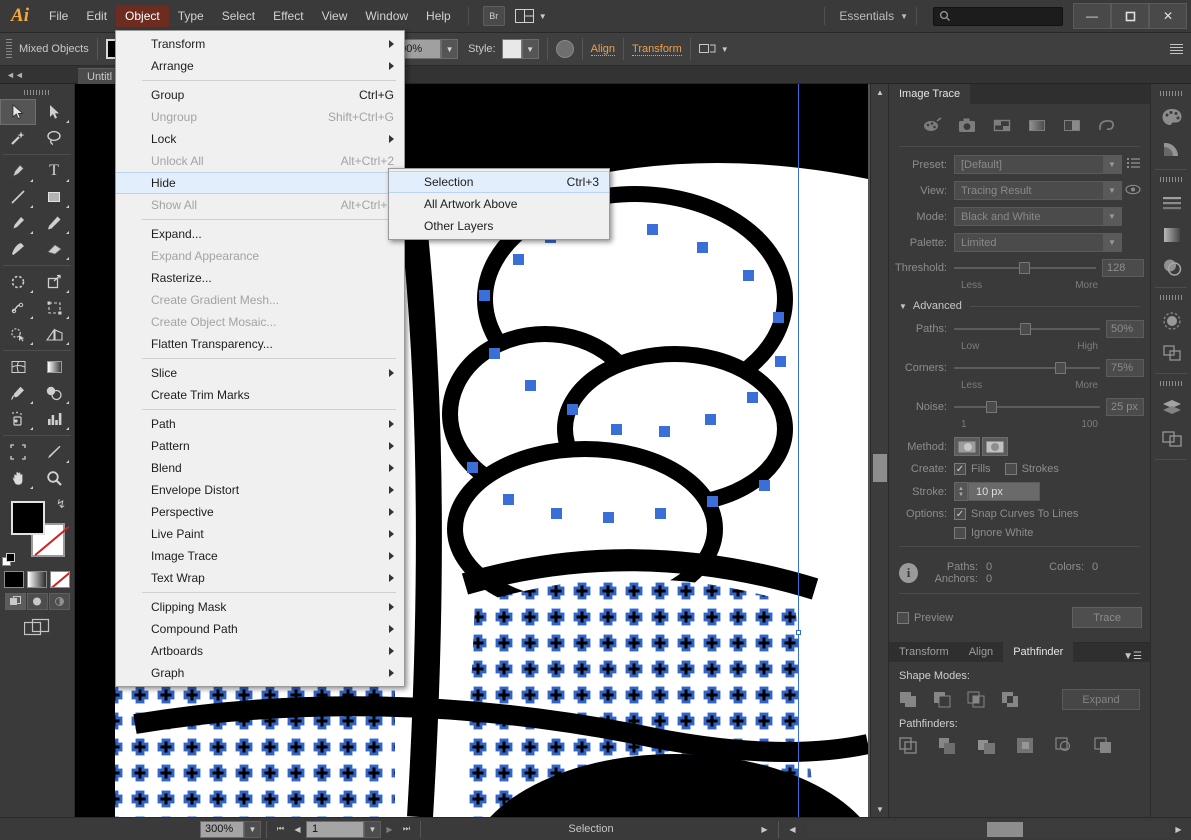 Image resolution: width=1191 pixels, height=840 pixels. What do you see at coordinates (904, 16) in the screenshot?
I see `workspace-chevron-down-icon: ▼` at bounding box center [904, 16].